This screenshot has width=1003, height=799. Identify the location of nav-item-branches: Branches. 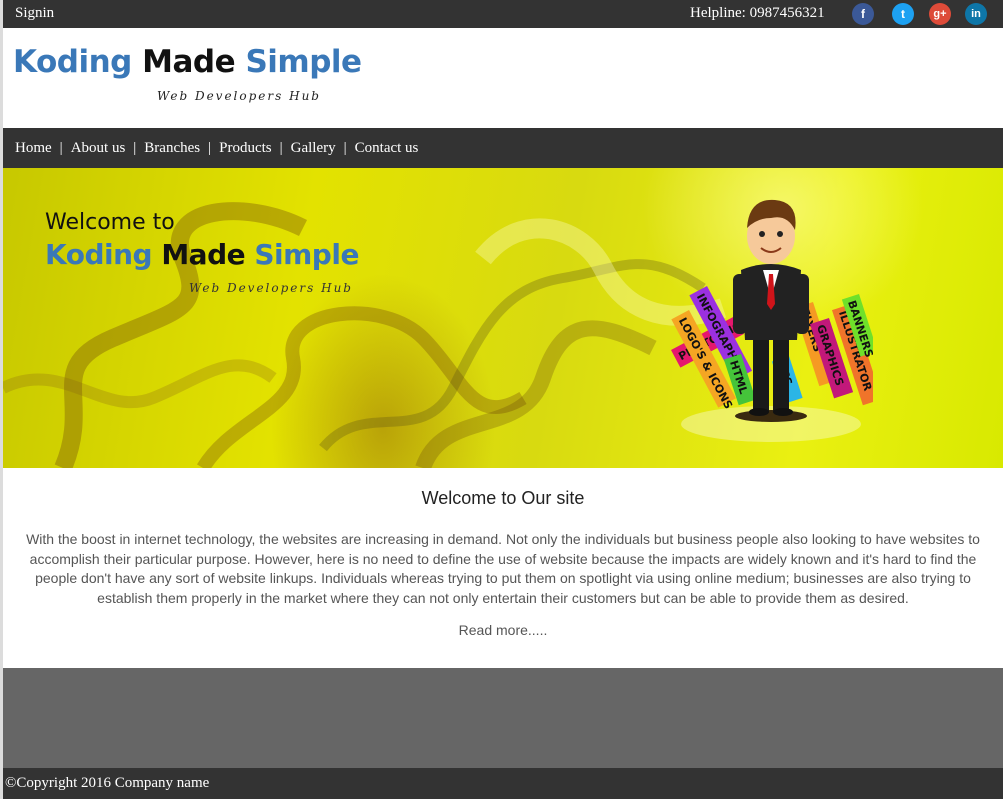
(172, 148).